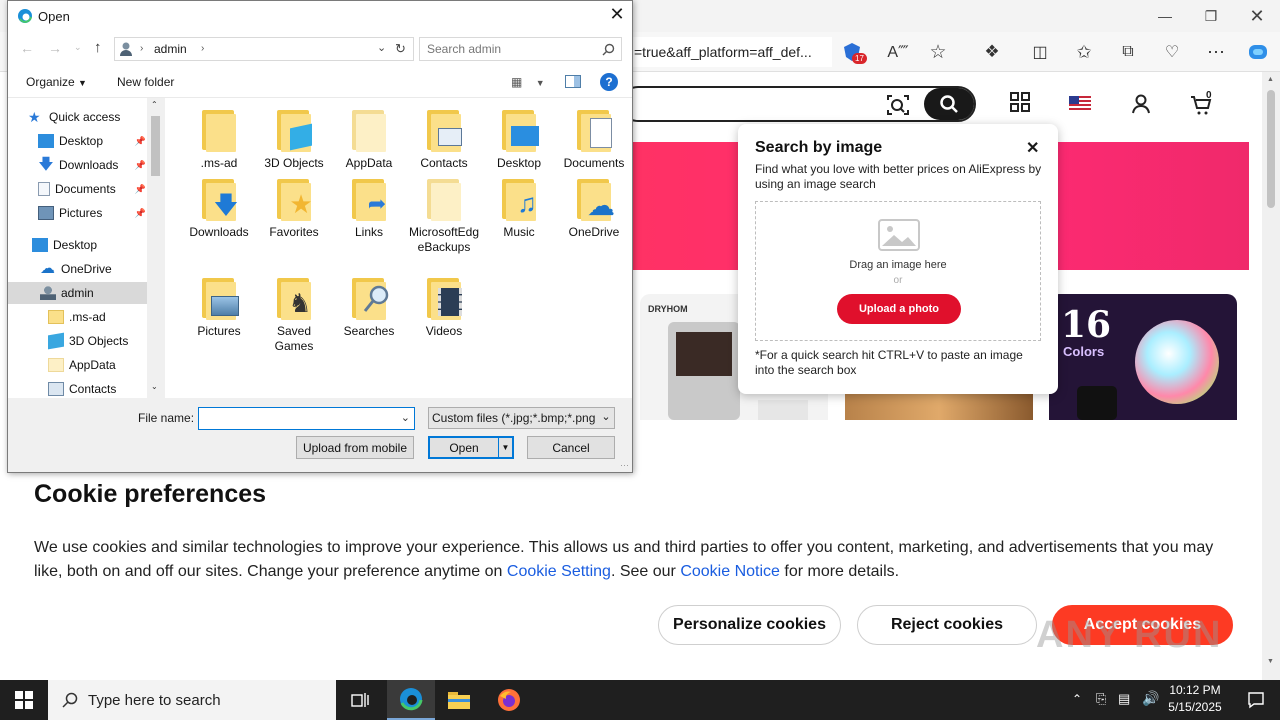  What do you see at coordinates (1271, 376) in the screenshot?
I see `page-scrollbar: ▲ ▼` at bounding box center [1271, 376].